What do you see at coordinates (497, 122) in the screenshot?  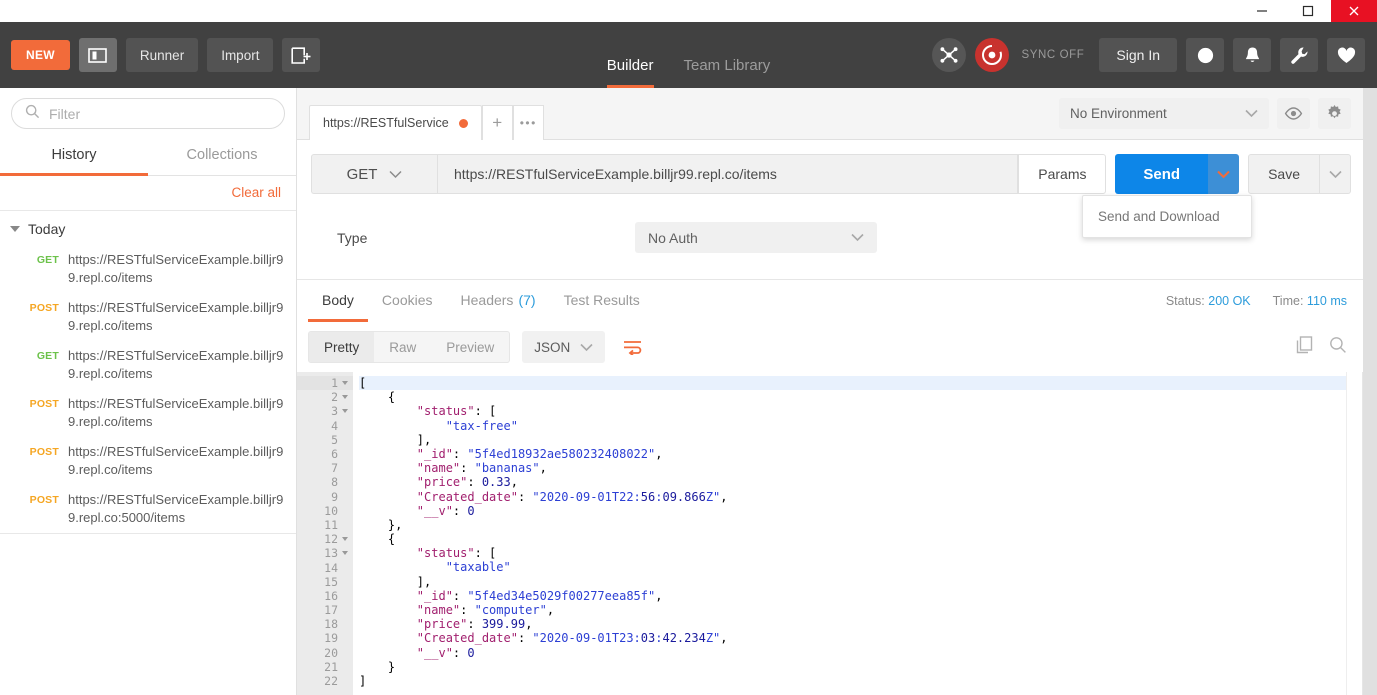 I see `plus-icon: +` at bounding box center [497, 122].